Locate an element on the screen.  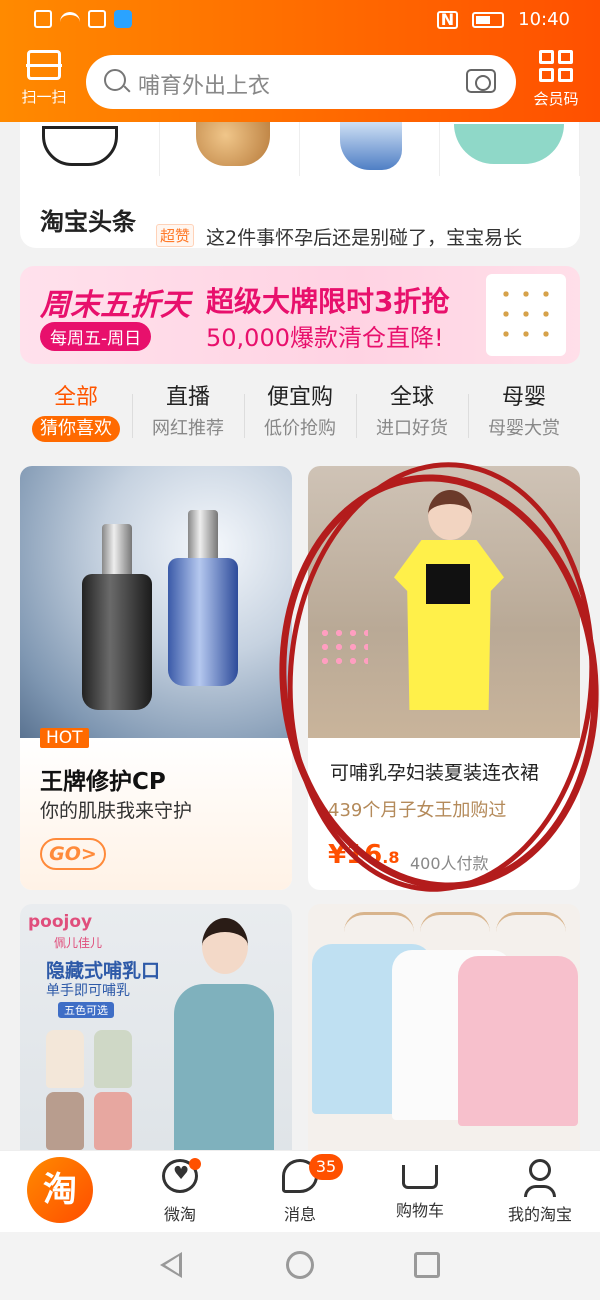
system-nav-bar is located at coordinates (300, 1266).